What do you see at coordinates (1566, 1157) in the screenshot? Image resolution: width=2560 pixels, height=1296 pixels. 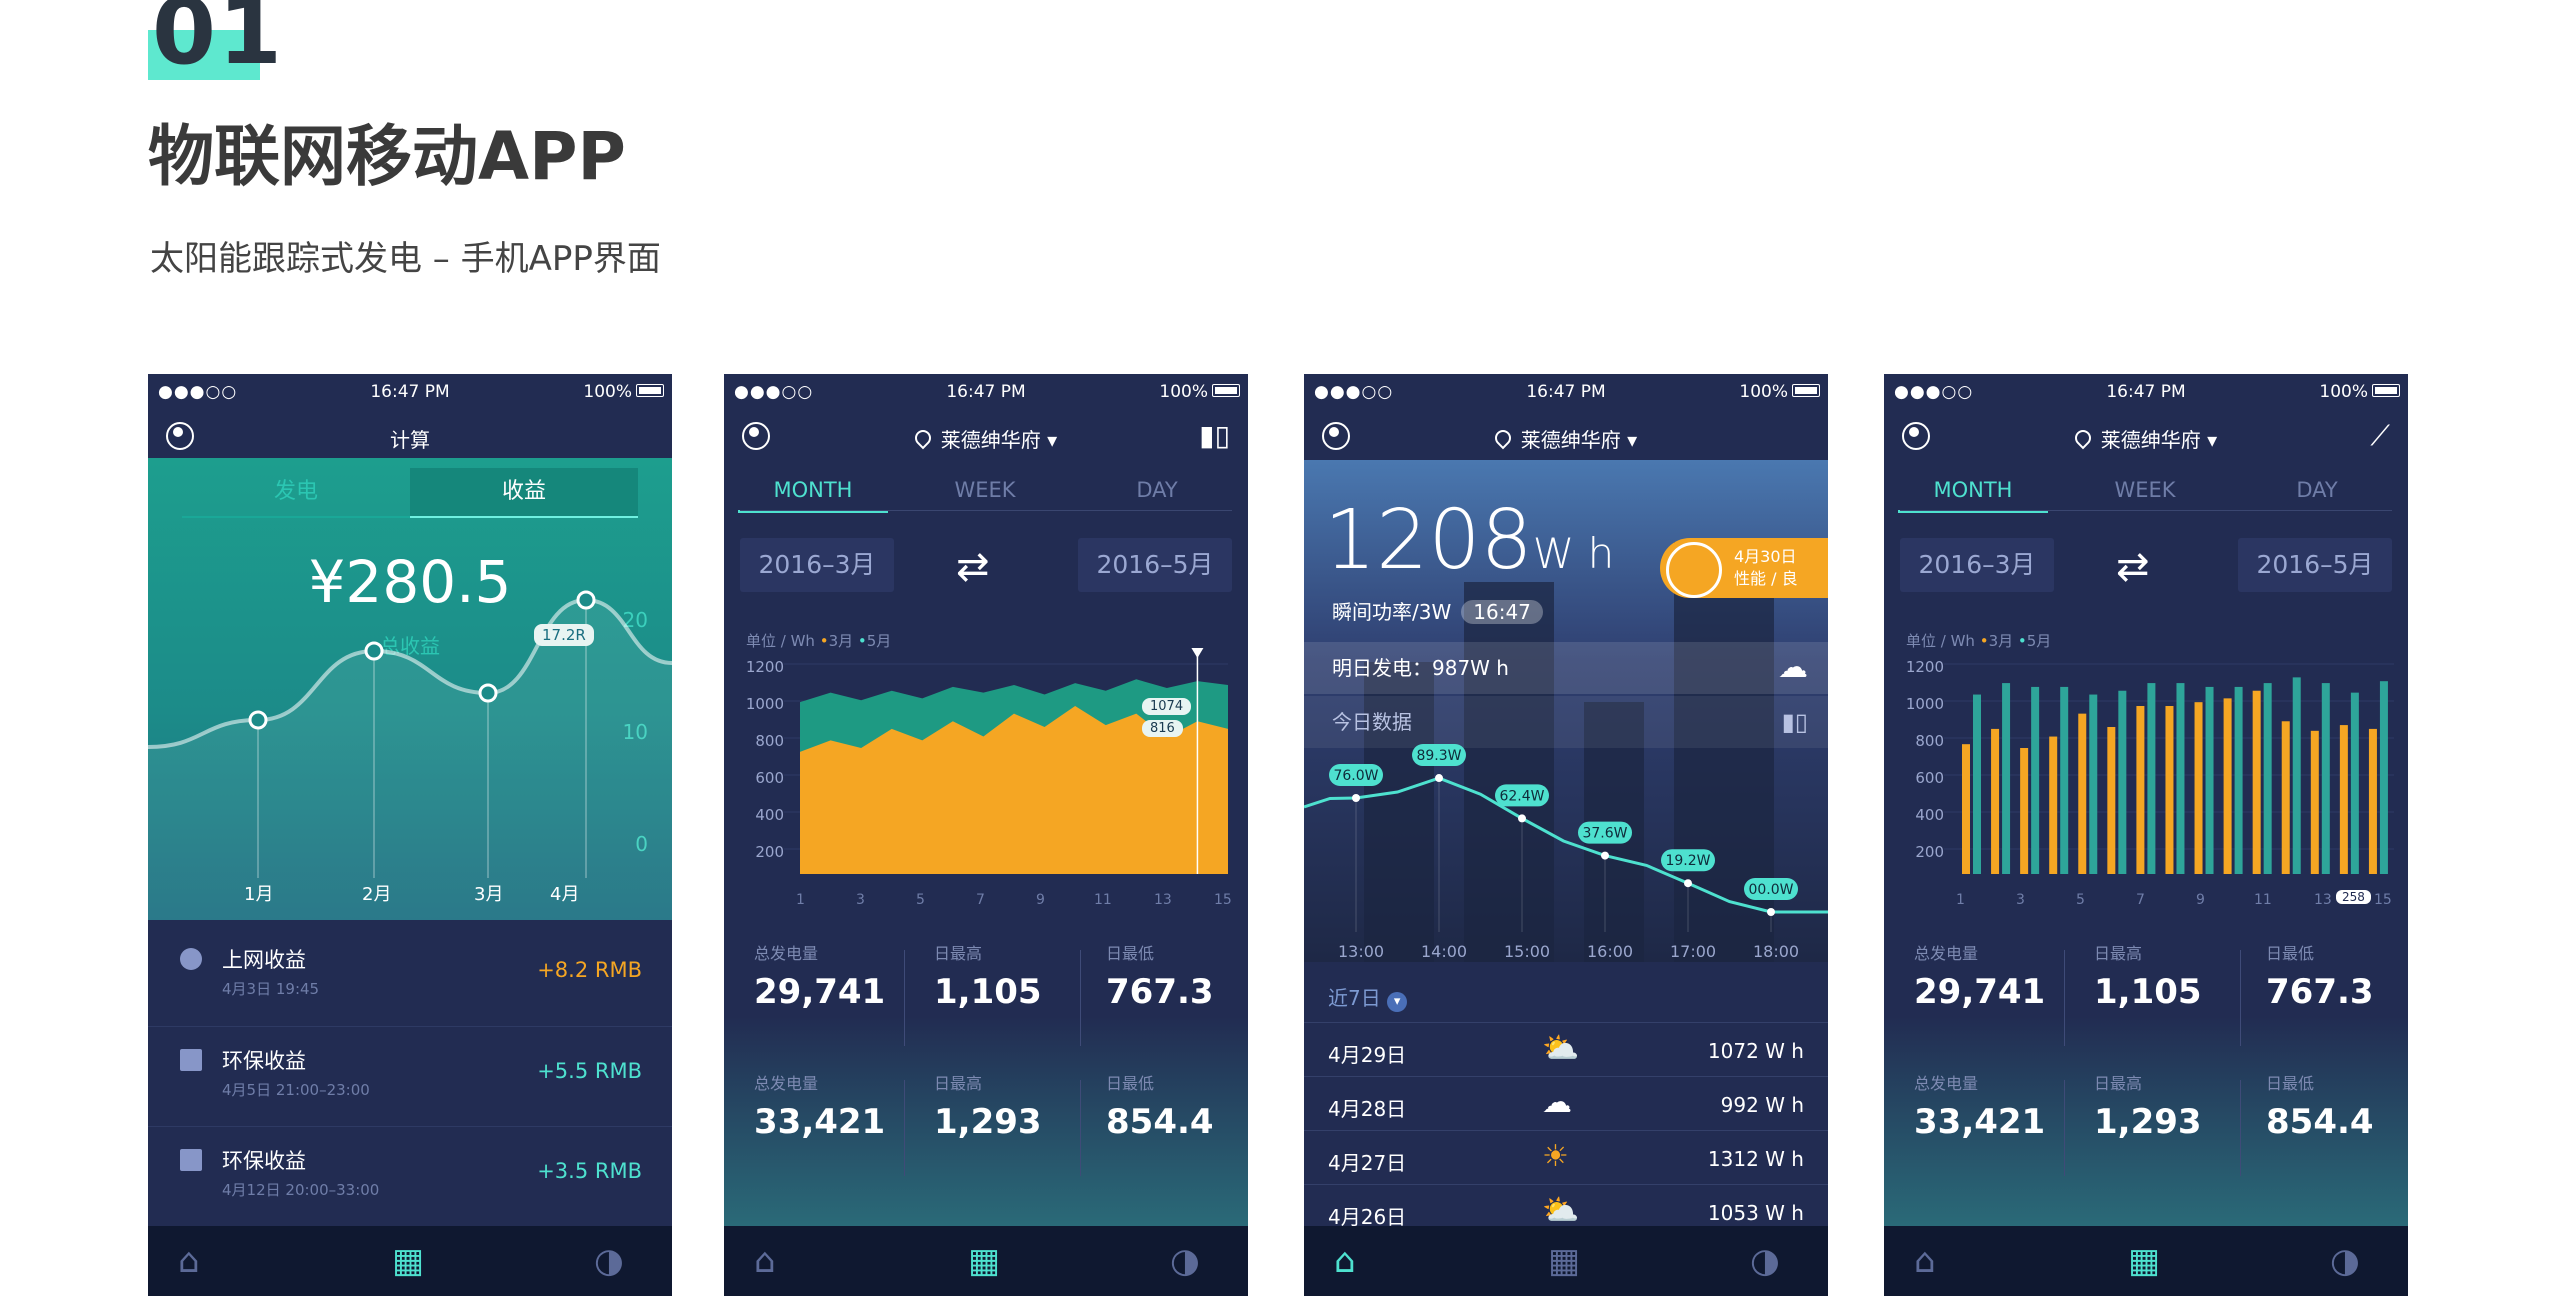 I see `day-row: 4月27日 ☀ 1312 W h` at bounding box center [1566, 1157].